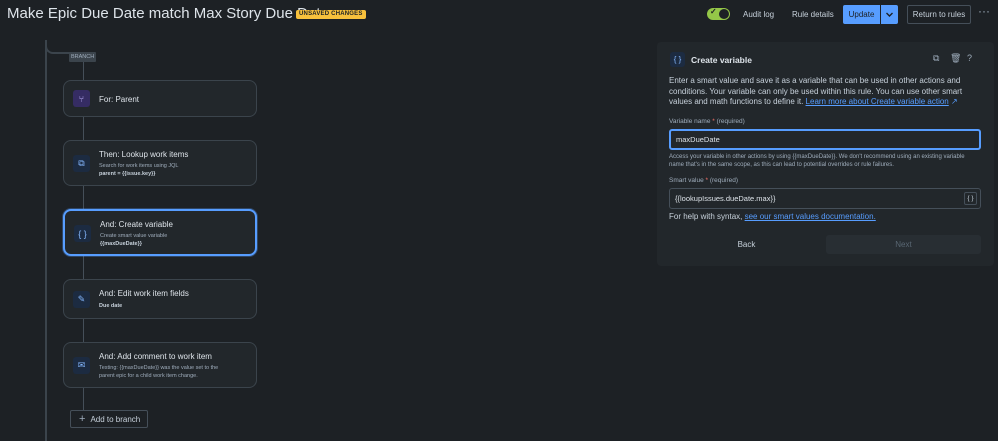 Image resolution: width=998 pixels, height=441 pixels. I want to click on flow-rail, so click(46, 240).